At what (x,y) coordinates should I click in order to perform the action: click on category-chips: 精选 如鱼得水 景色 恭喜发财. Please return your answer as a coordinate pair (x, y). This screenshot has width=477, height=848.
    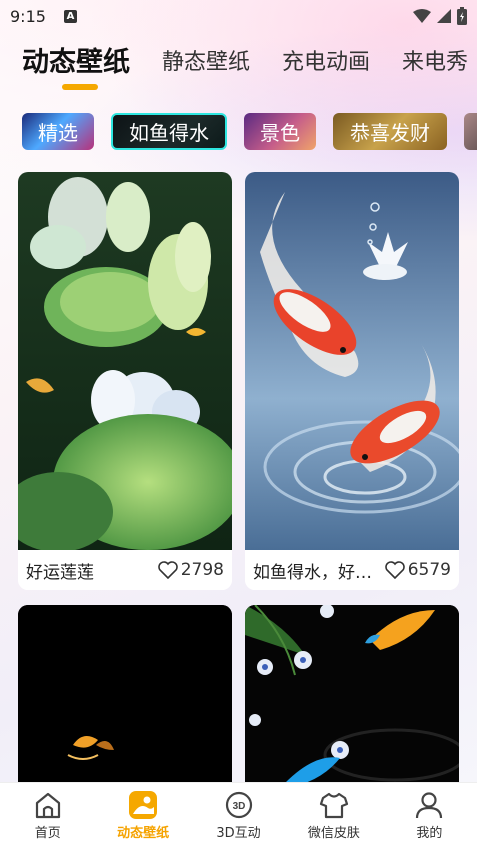
    Looking at the image, I should click on (249, 133).